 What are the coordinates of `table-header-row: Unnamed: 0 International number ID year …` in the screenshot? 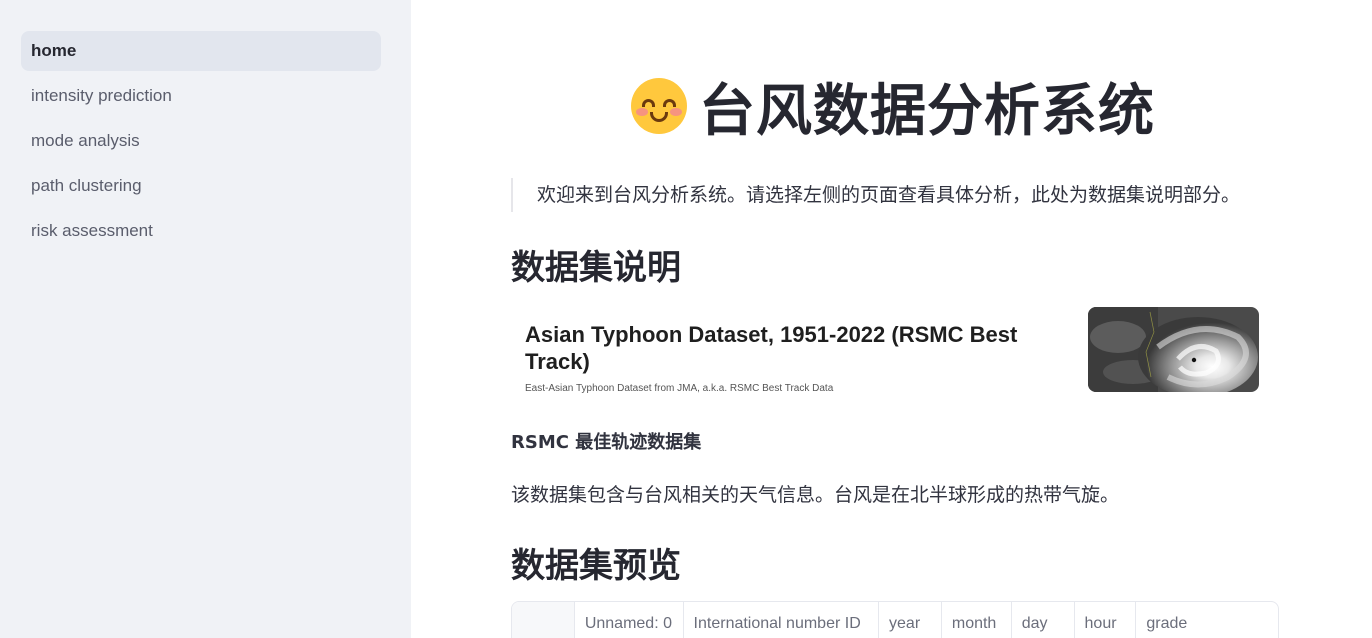 It's located at (895, 620).